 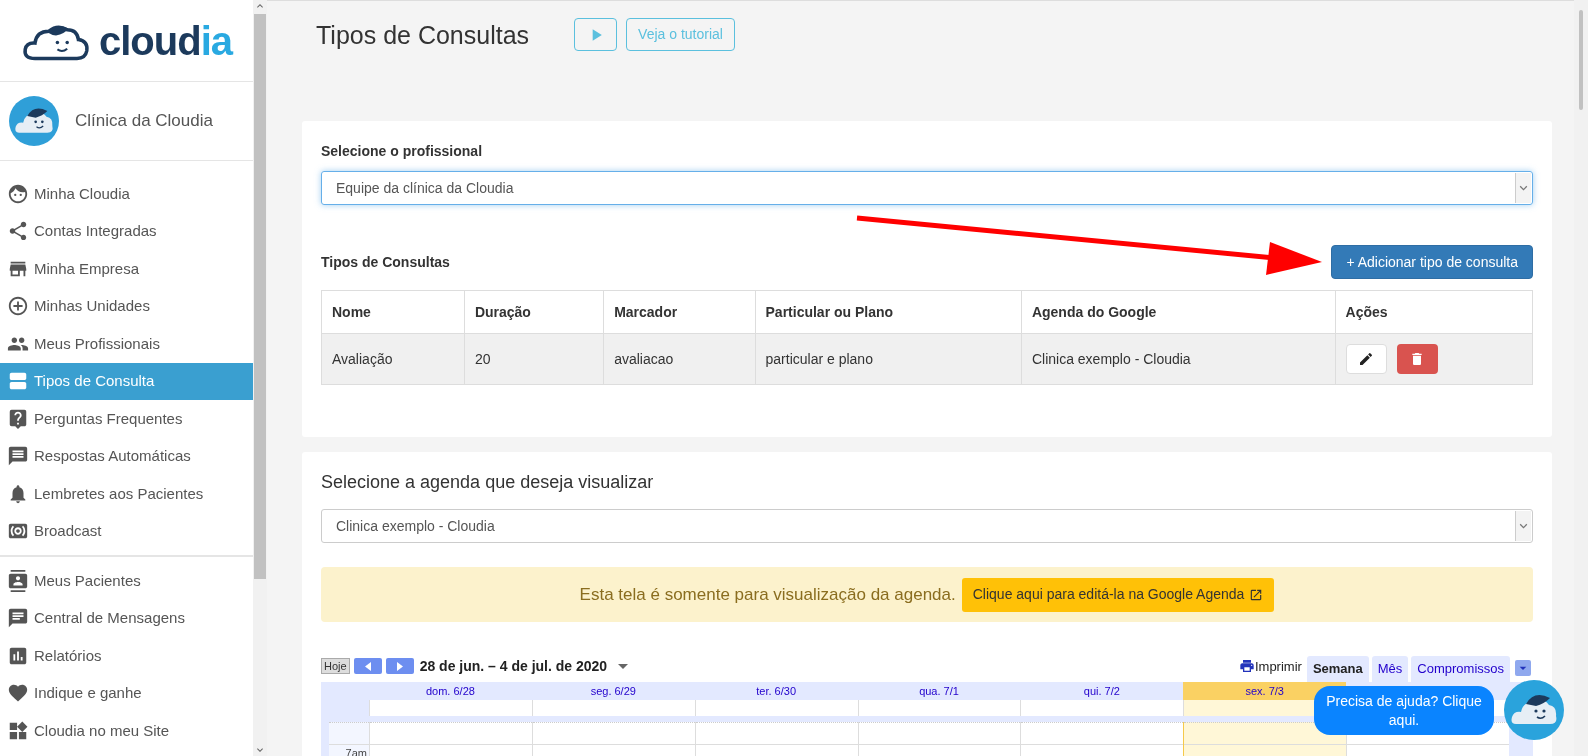 I want to click on sidebar-item: Minhas Unidades, so click(x=126, y=306).